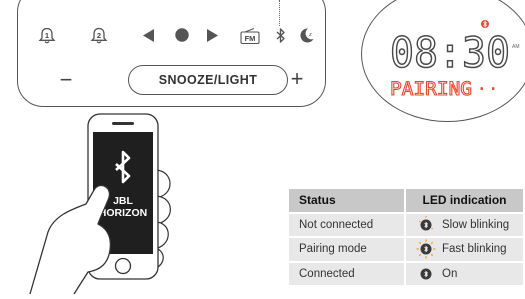 The height and width of the screenshot is (299, 525). I want to click on status-cell: Not connected, so click(336, 224).